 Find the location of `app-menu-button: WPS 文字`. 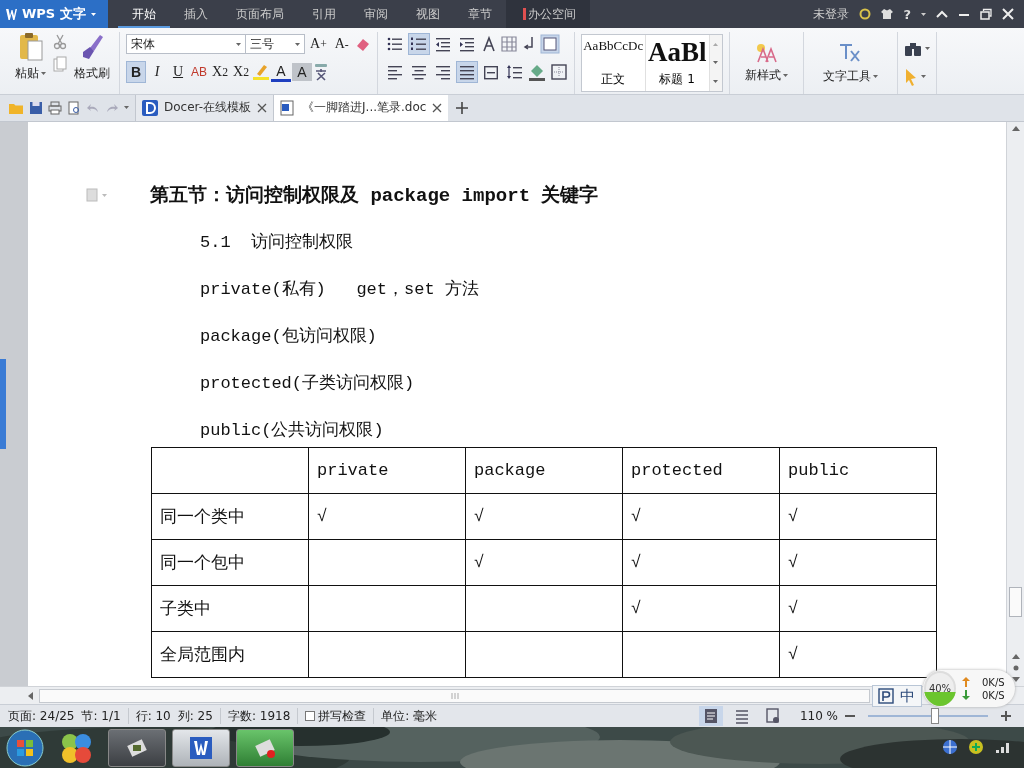

app-menu-button: WPS 文字 is located at coordinates (54, 14).